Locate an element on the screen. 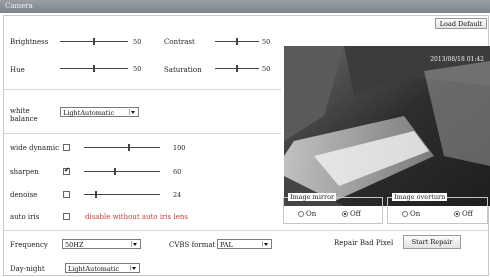 The width and height of the screenshot is (490, 277). wide-dynamic-label: wide dynamic is located at coordinates (34, 148).